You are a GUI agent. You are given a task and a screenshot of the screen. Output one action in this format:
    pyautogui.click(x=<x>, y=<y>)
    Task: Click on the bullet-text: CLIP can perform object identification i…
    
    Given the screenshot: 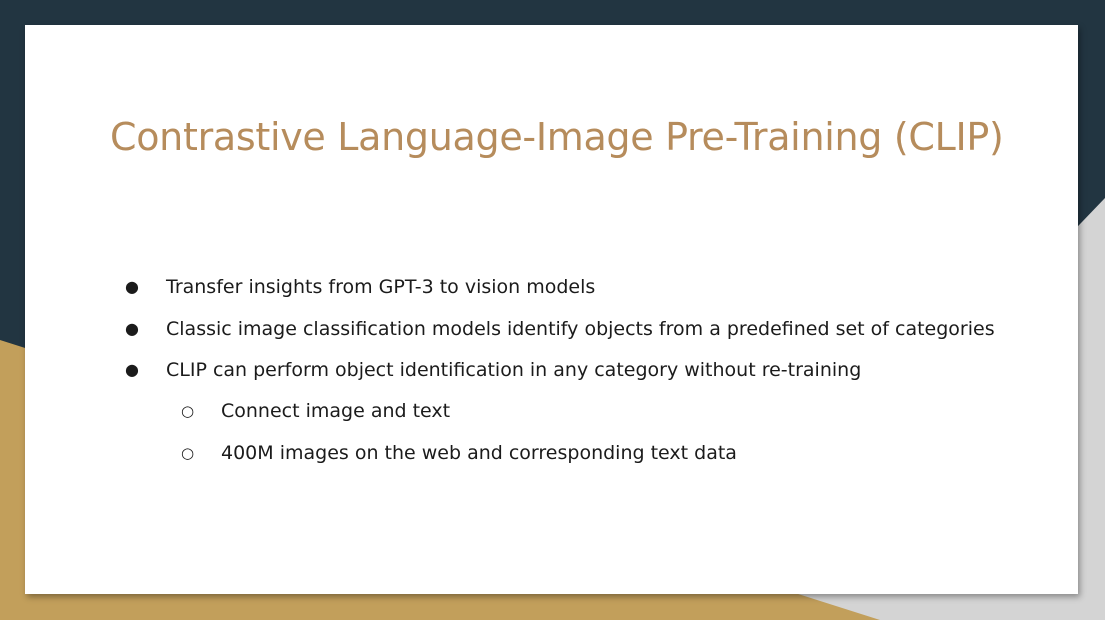 What is the action you would take?
    pyautogui.click(x=514, y=370)
    